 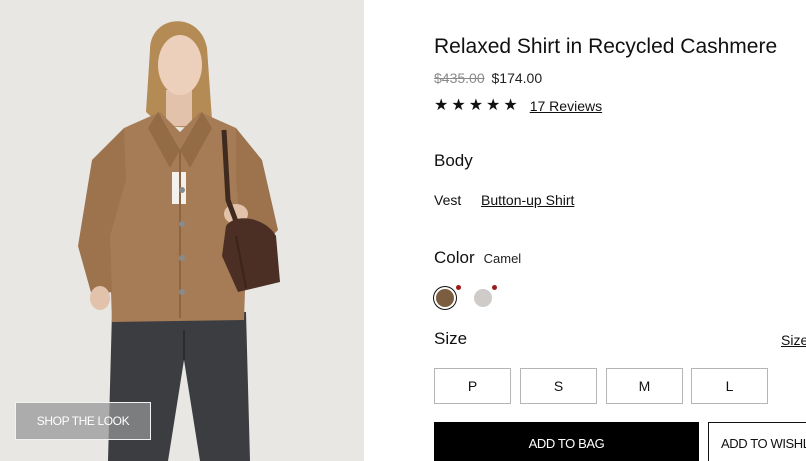 I want to click on selected-color: Camel, so click(x=502, y=258).